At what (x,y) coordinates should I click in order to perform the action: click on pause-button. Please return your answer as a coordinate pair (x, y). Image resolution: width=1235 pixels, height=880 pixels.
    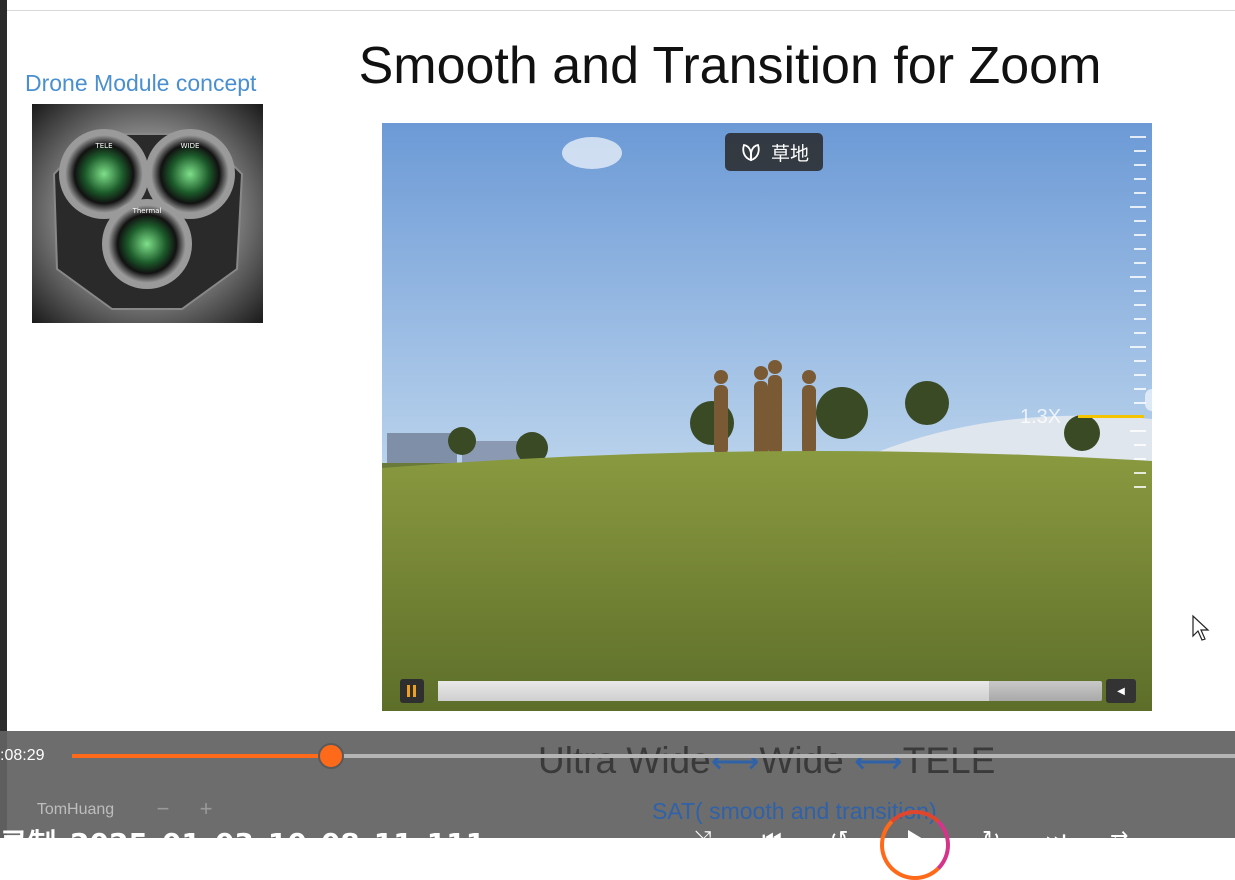
    Looking at the image, I should click on (412, 691).